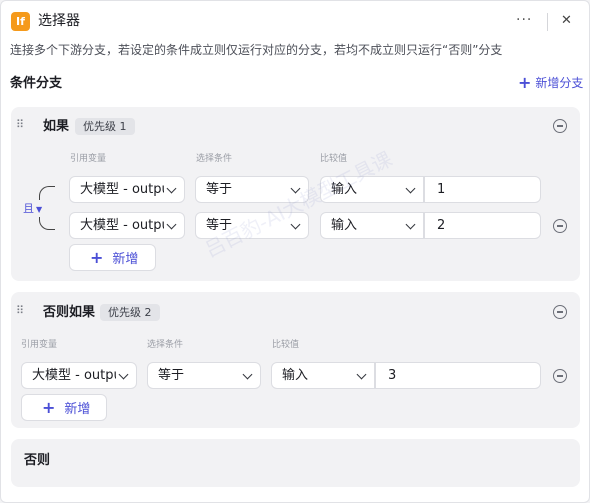 This screenshot has width=590, height=503. What do you see at coordinates (59, 21) in the screenshot?
I see `panel-title: 选择器` at bounding box center [59, 21].